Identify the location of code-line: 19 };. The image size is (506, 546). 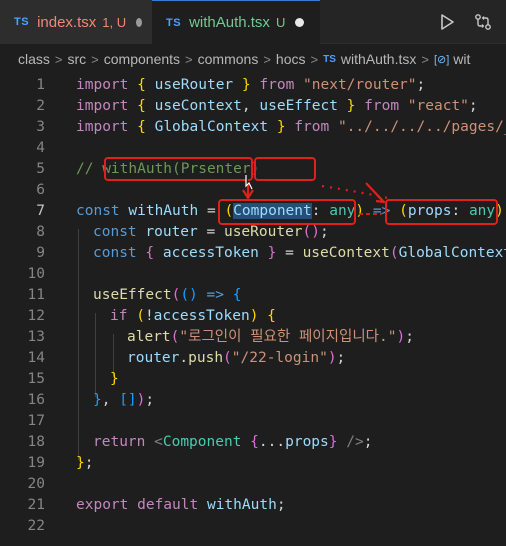
(253, 463).